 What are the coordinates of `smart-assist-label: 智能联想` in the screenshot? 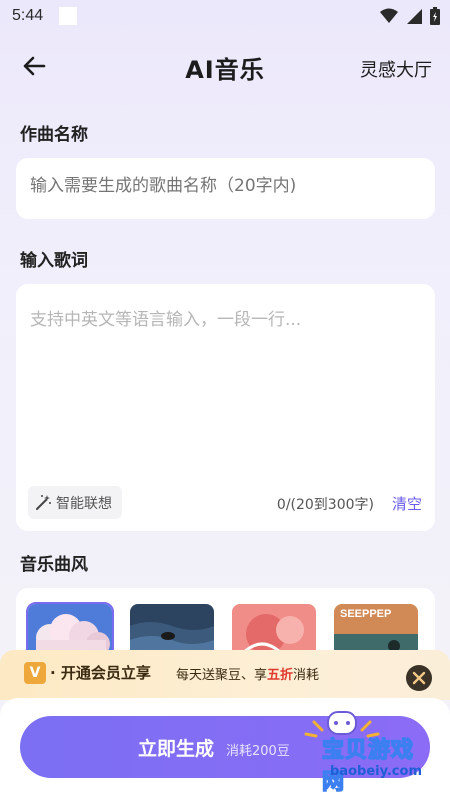 It's located at (84, 503).